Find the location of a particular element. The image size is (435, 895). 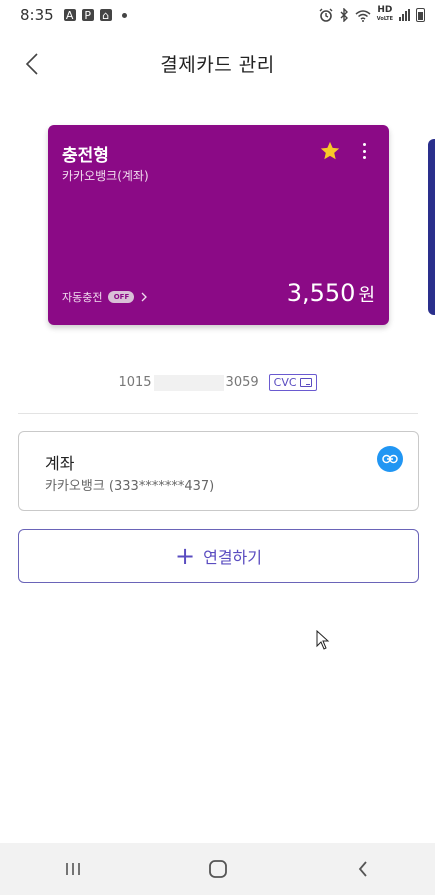

account-title: 계좌 is located at coordinates (60, 463).